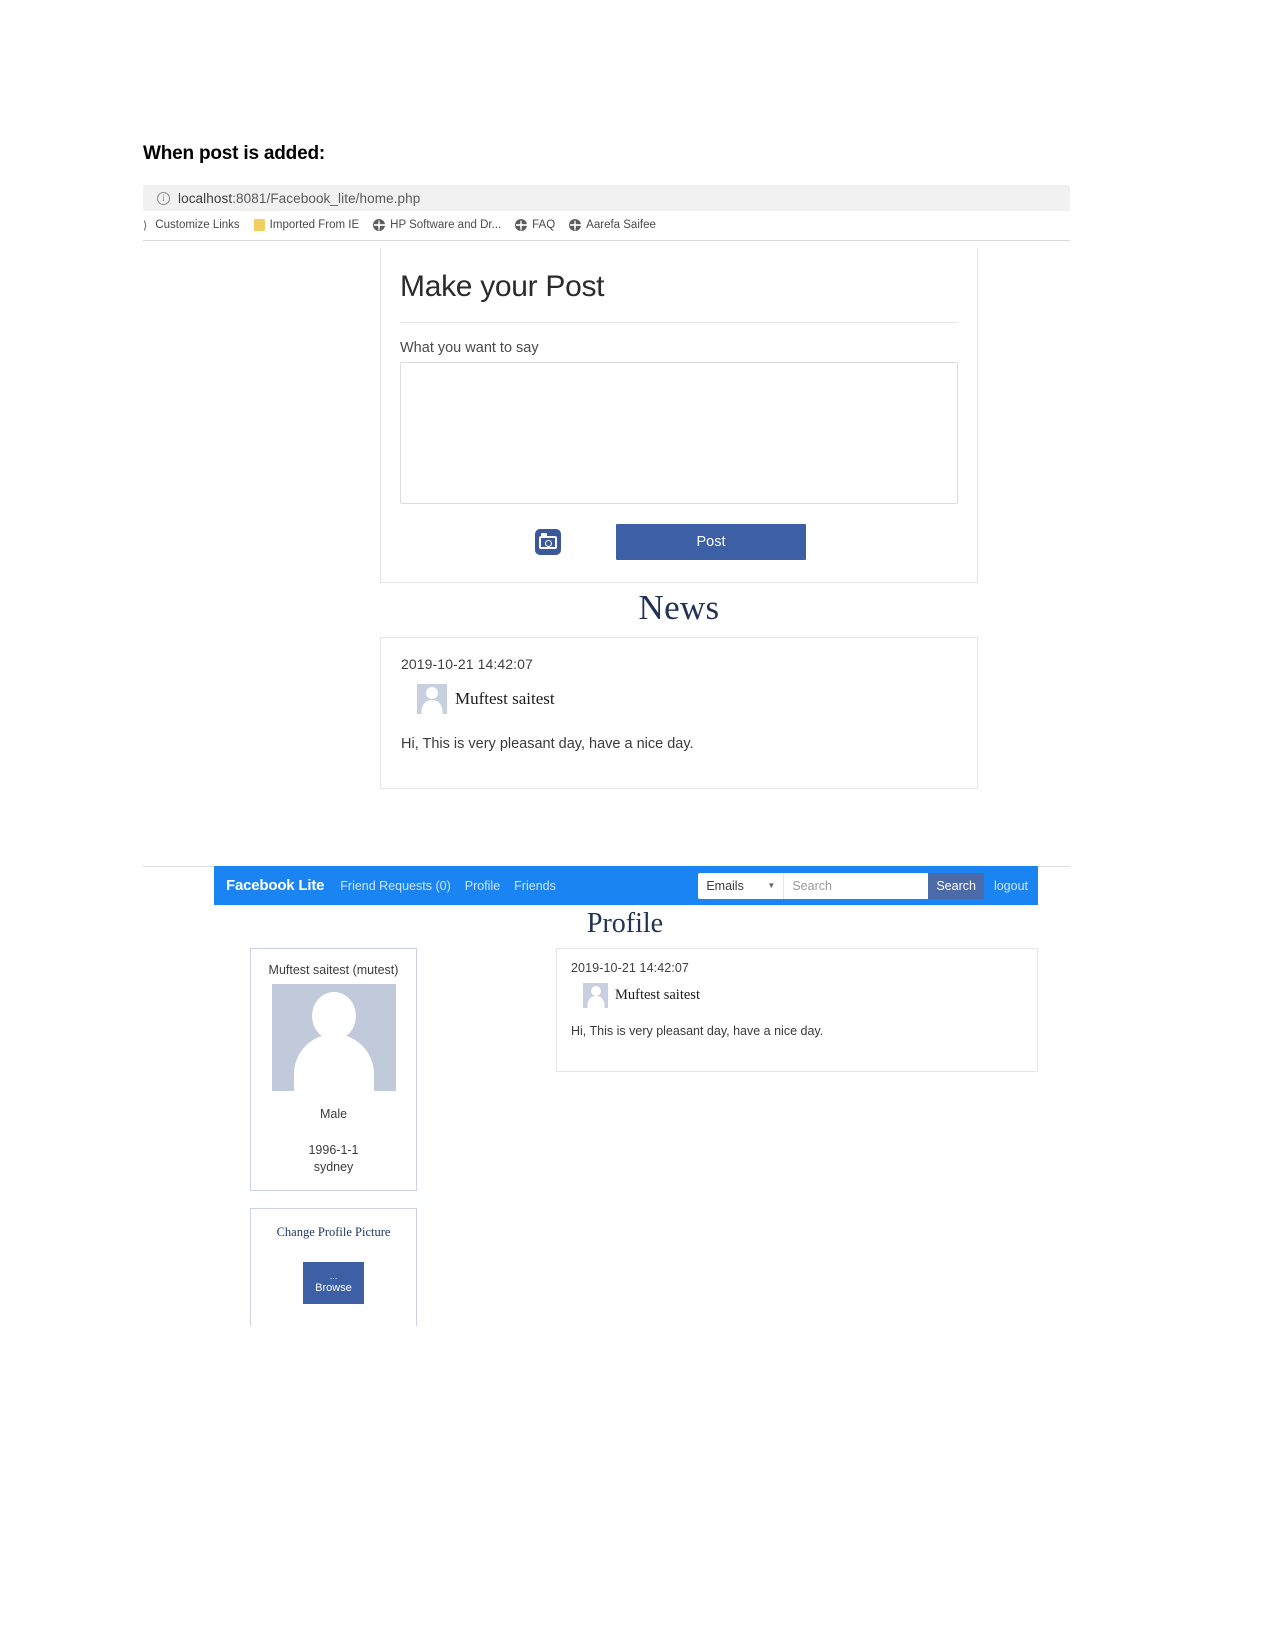  Describe the element at coordinates (145, 225) in the screenshot. I see `chevron-right-icon: ⟩` at that location.